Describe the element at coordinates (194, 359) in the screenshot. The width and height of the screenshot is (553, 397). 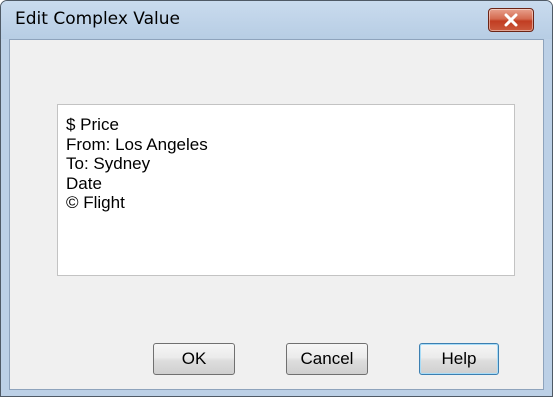
I see `ok-button: OK` at that location.